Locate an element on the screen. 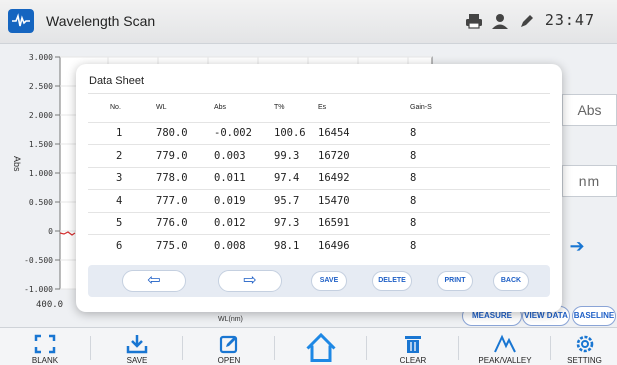 This screenshot has width=617, height=365. table-row: 1 780.0 -0.002 100.6 16454 8 is located at coordinates (319, 133).